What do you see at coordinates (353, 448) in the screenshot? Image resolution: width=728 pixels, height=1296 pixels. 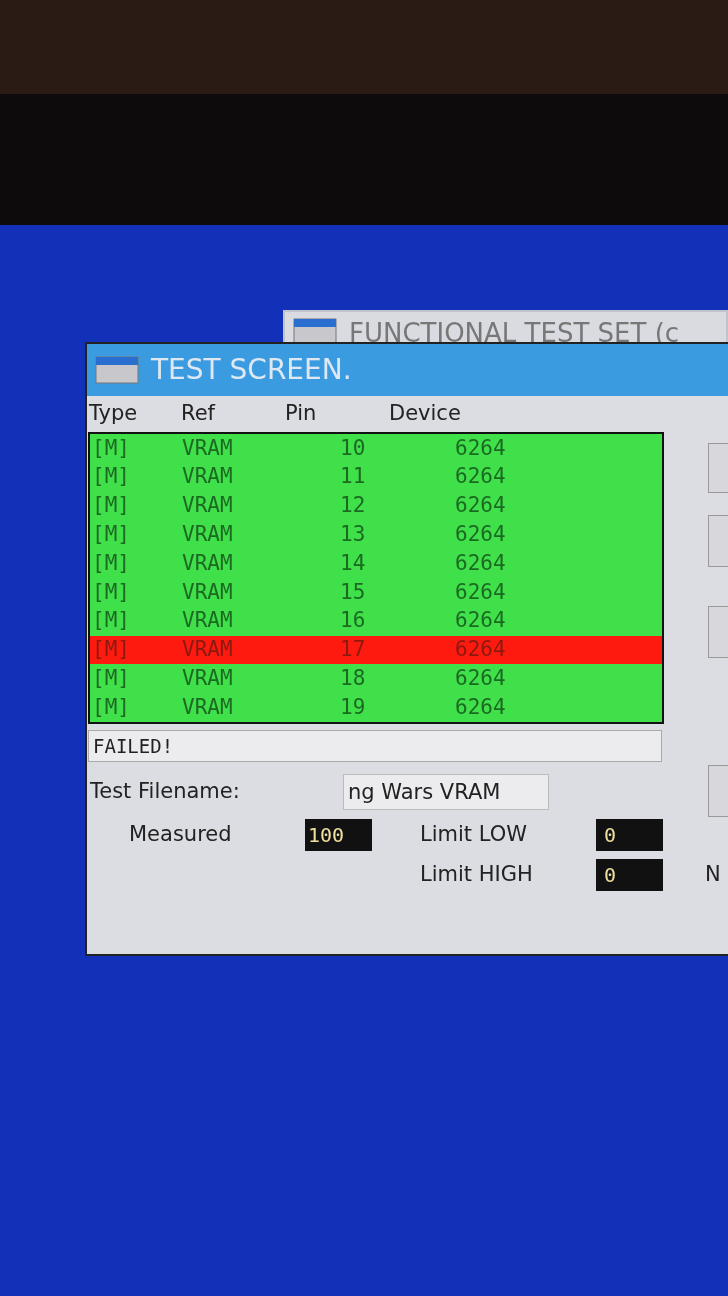 I see `table-cell-text: 10` at bounding box center [353, 448].